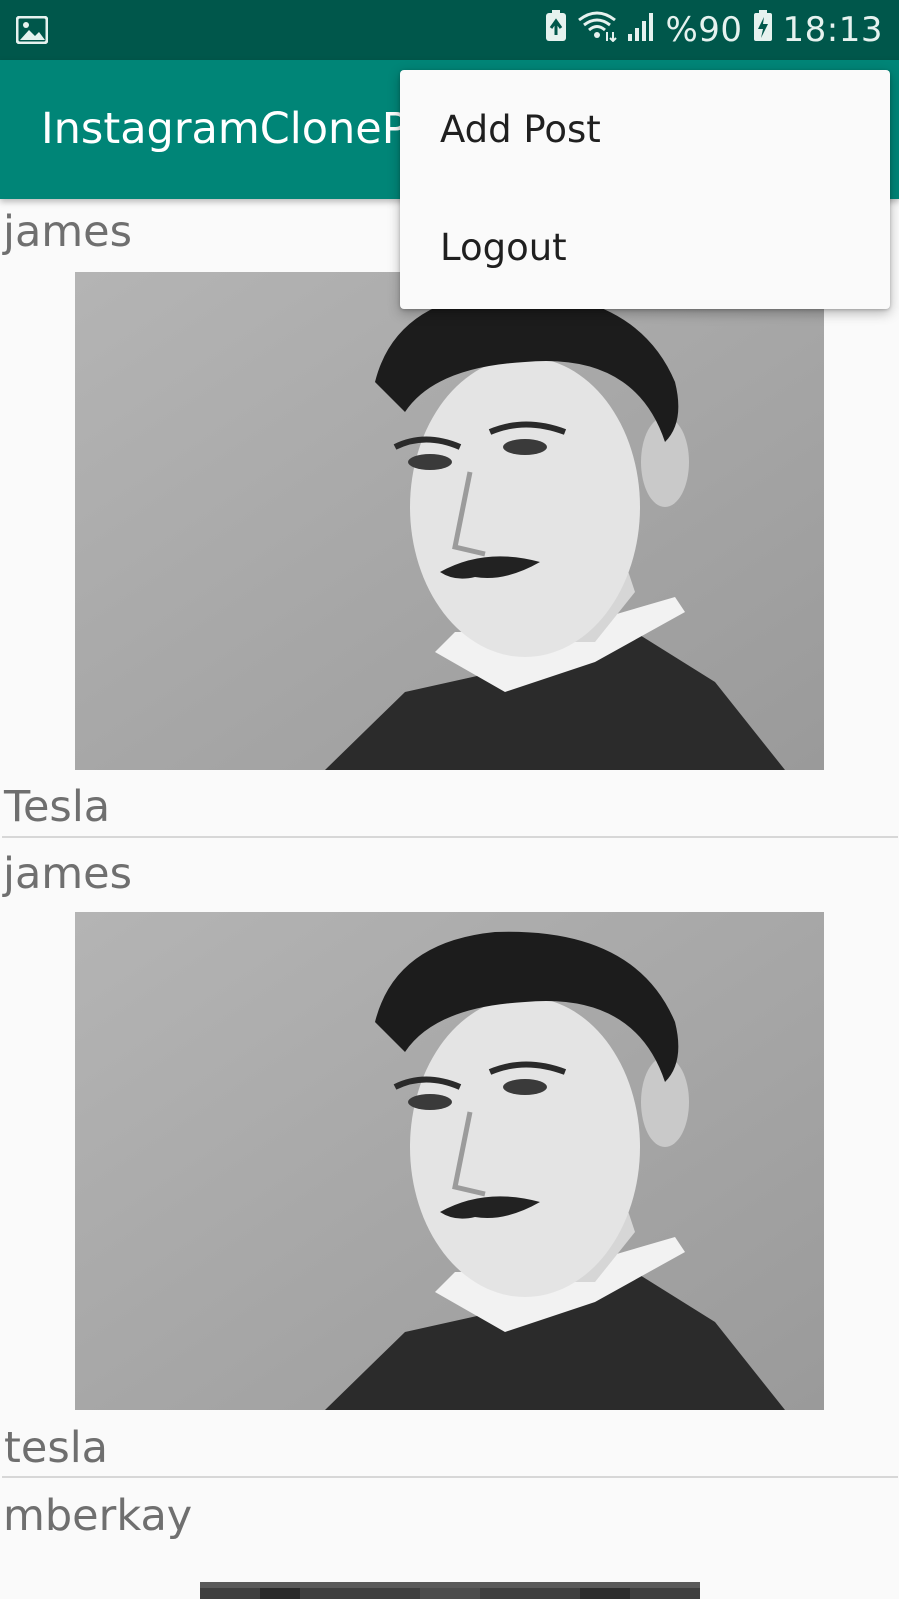 The width and height of the screenshot is (899, 1599). Describe the element at coordinates (645, 129) in the screenshot. I see `menu-item-add-post: Add Post` at that location.